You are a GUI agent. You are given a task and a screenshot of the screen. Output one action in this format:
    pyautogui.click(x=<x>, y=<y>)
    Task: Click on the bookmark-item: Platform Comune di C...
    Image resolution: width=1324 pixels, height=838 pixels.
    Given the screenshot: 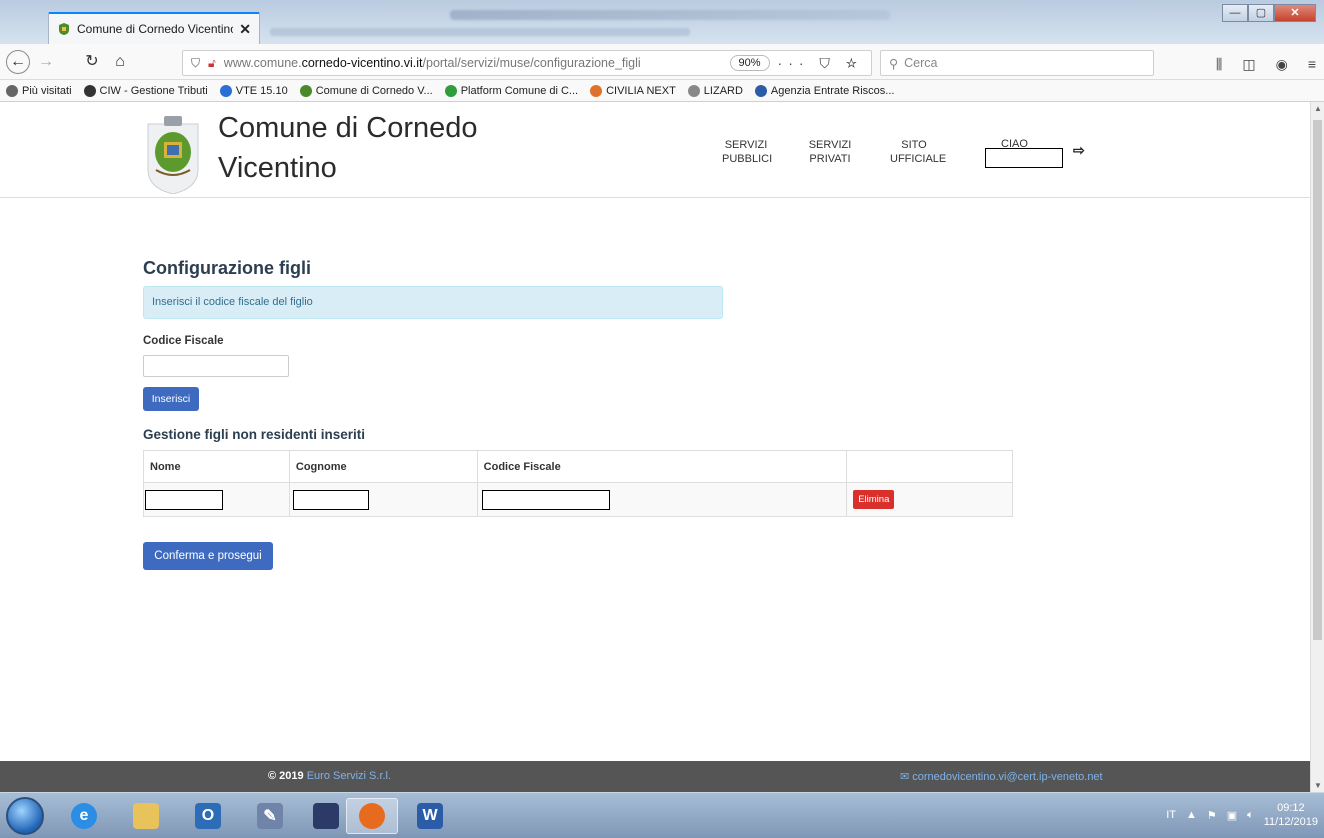 What is the action you would take?
    pyautogui.click(x=511, y=90)
    